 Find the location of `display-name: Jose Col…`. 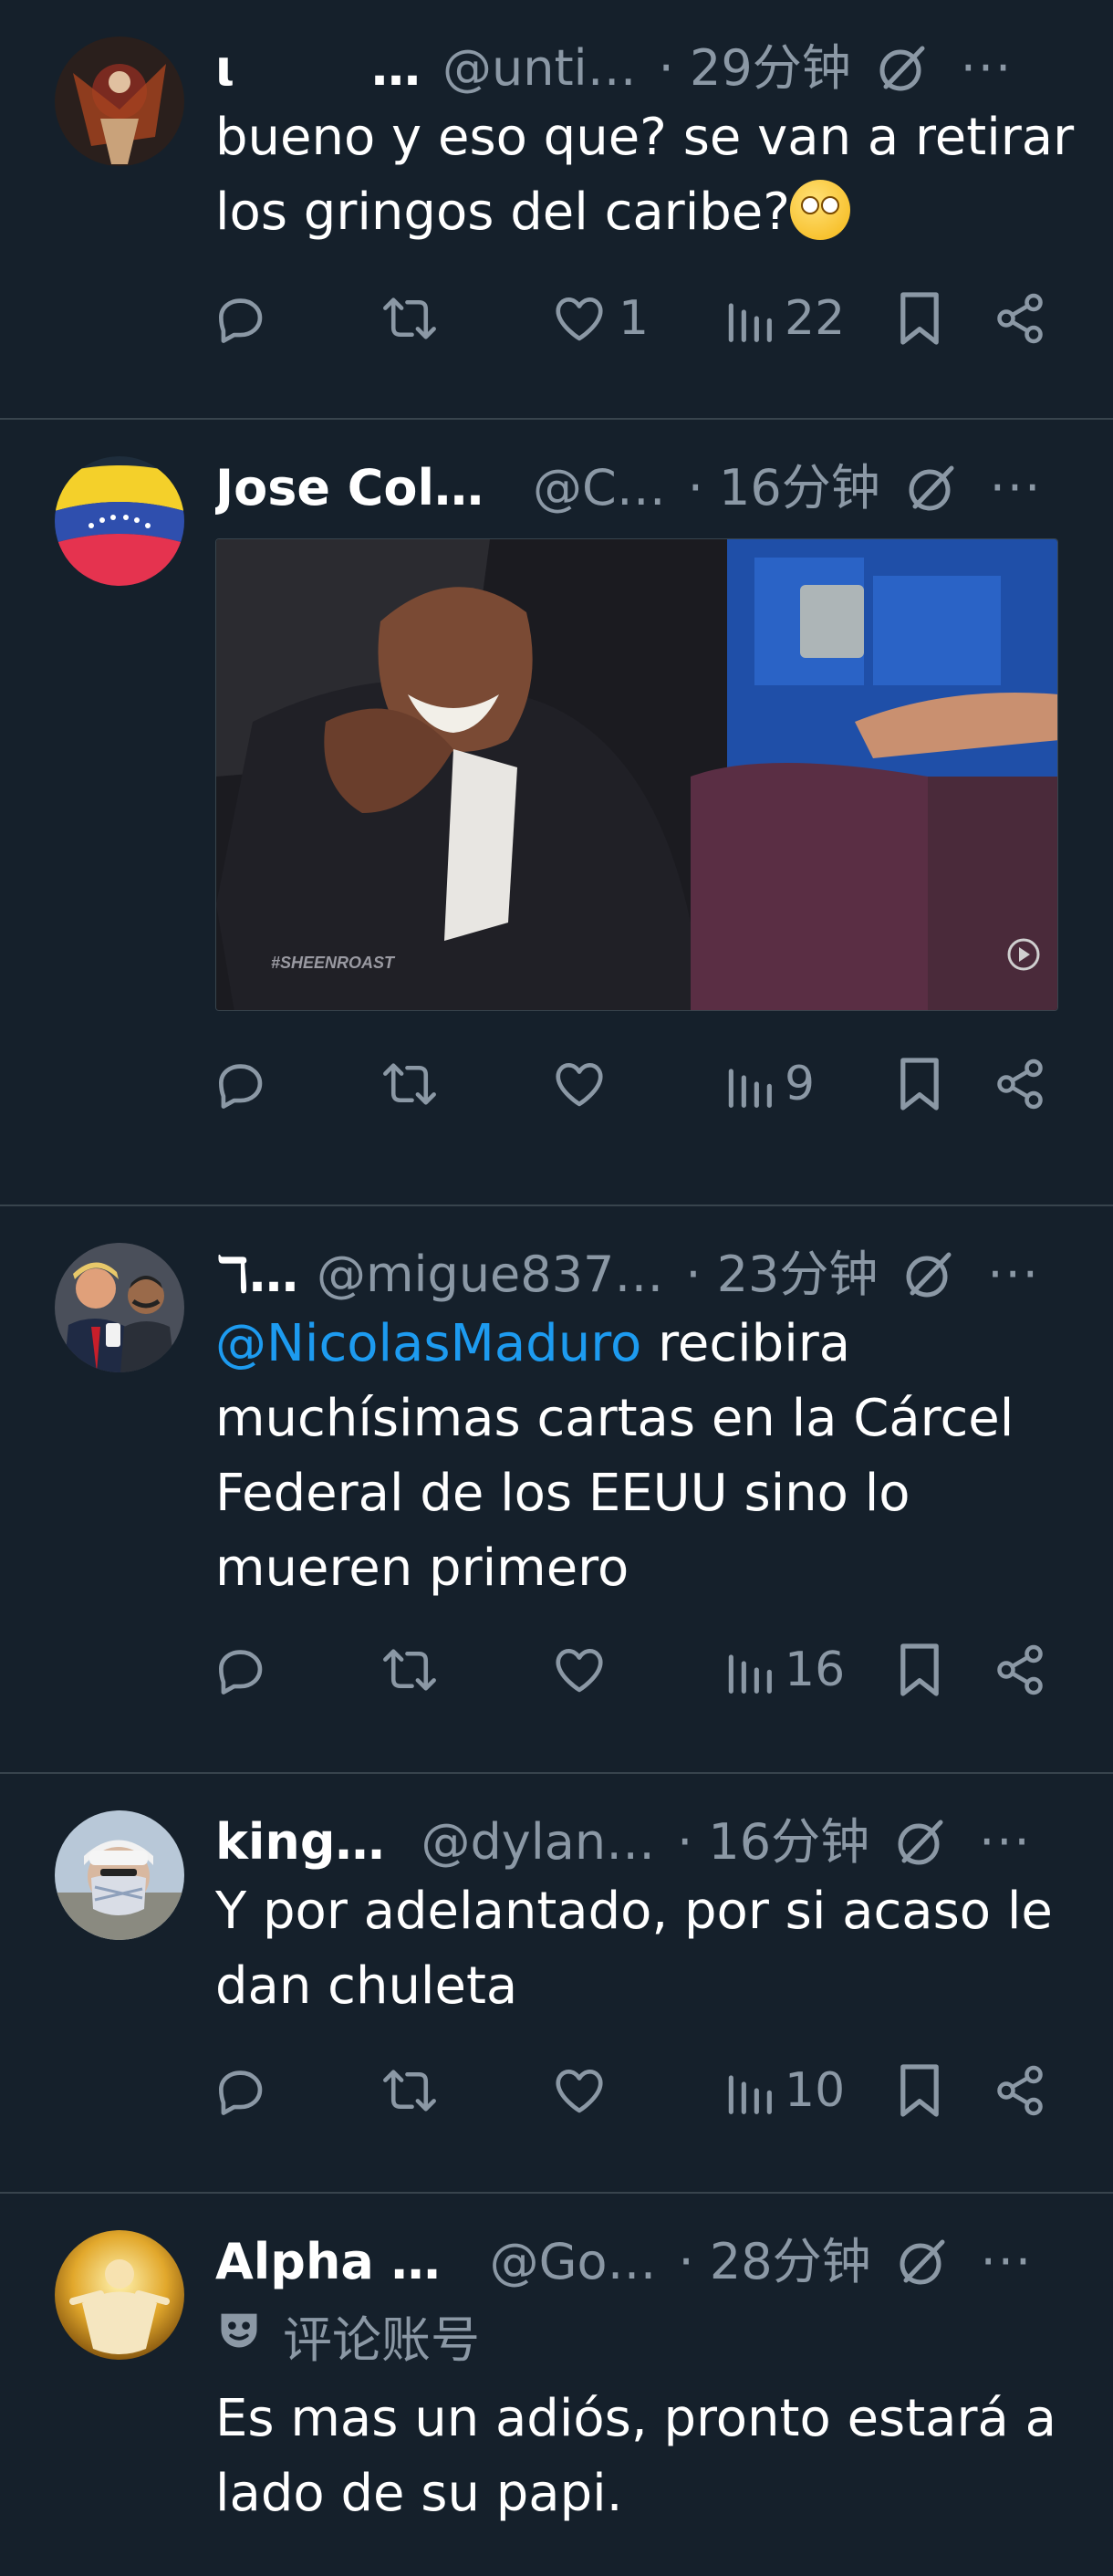

display-name: Jose Col… is located at coordinates (349, 488).